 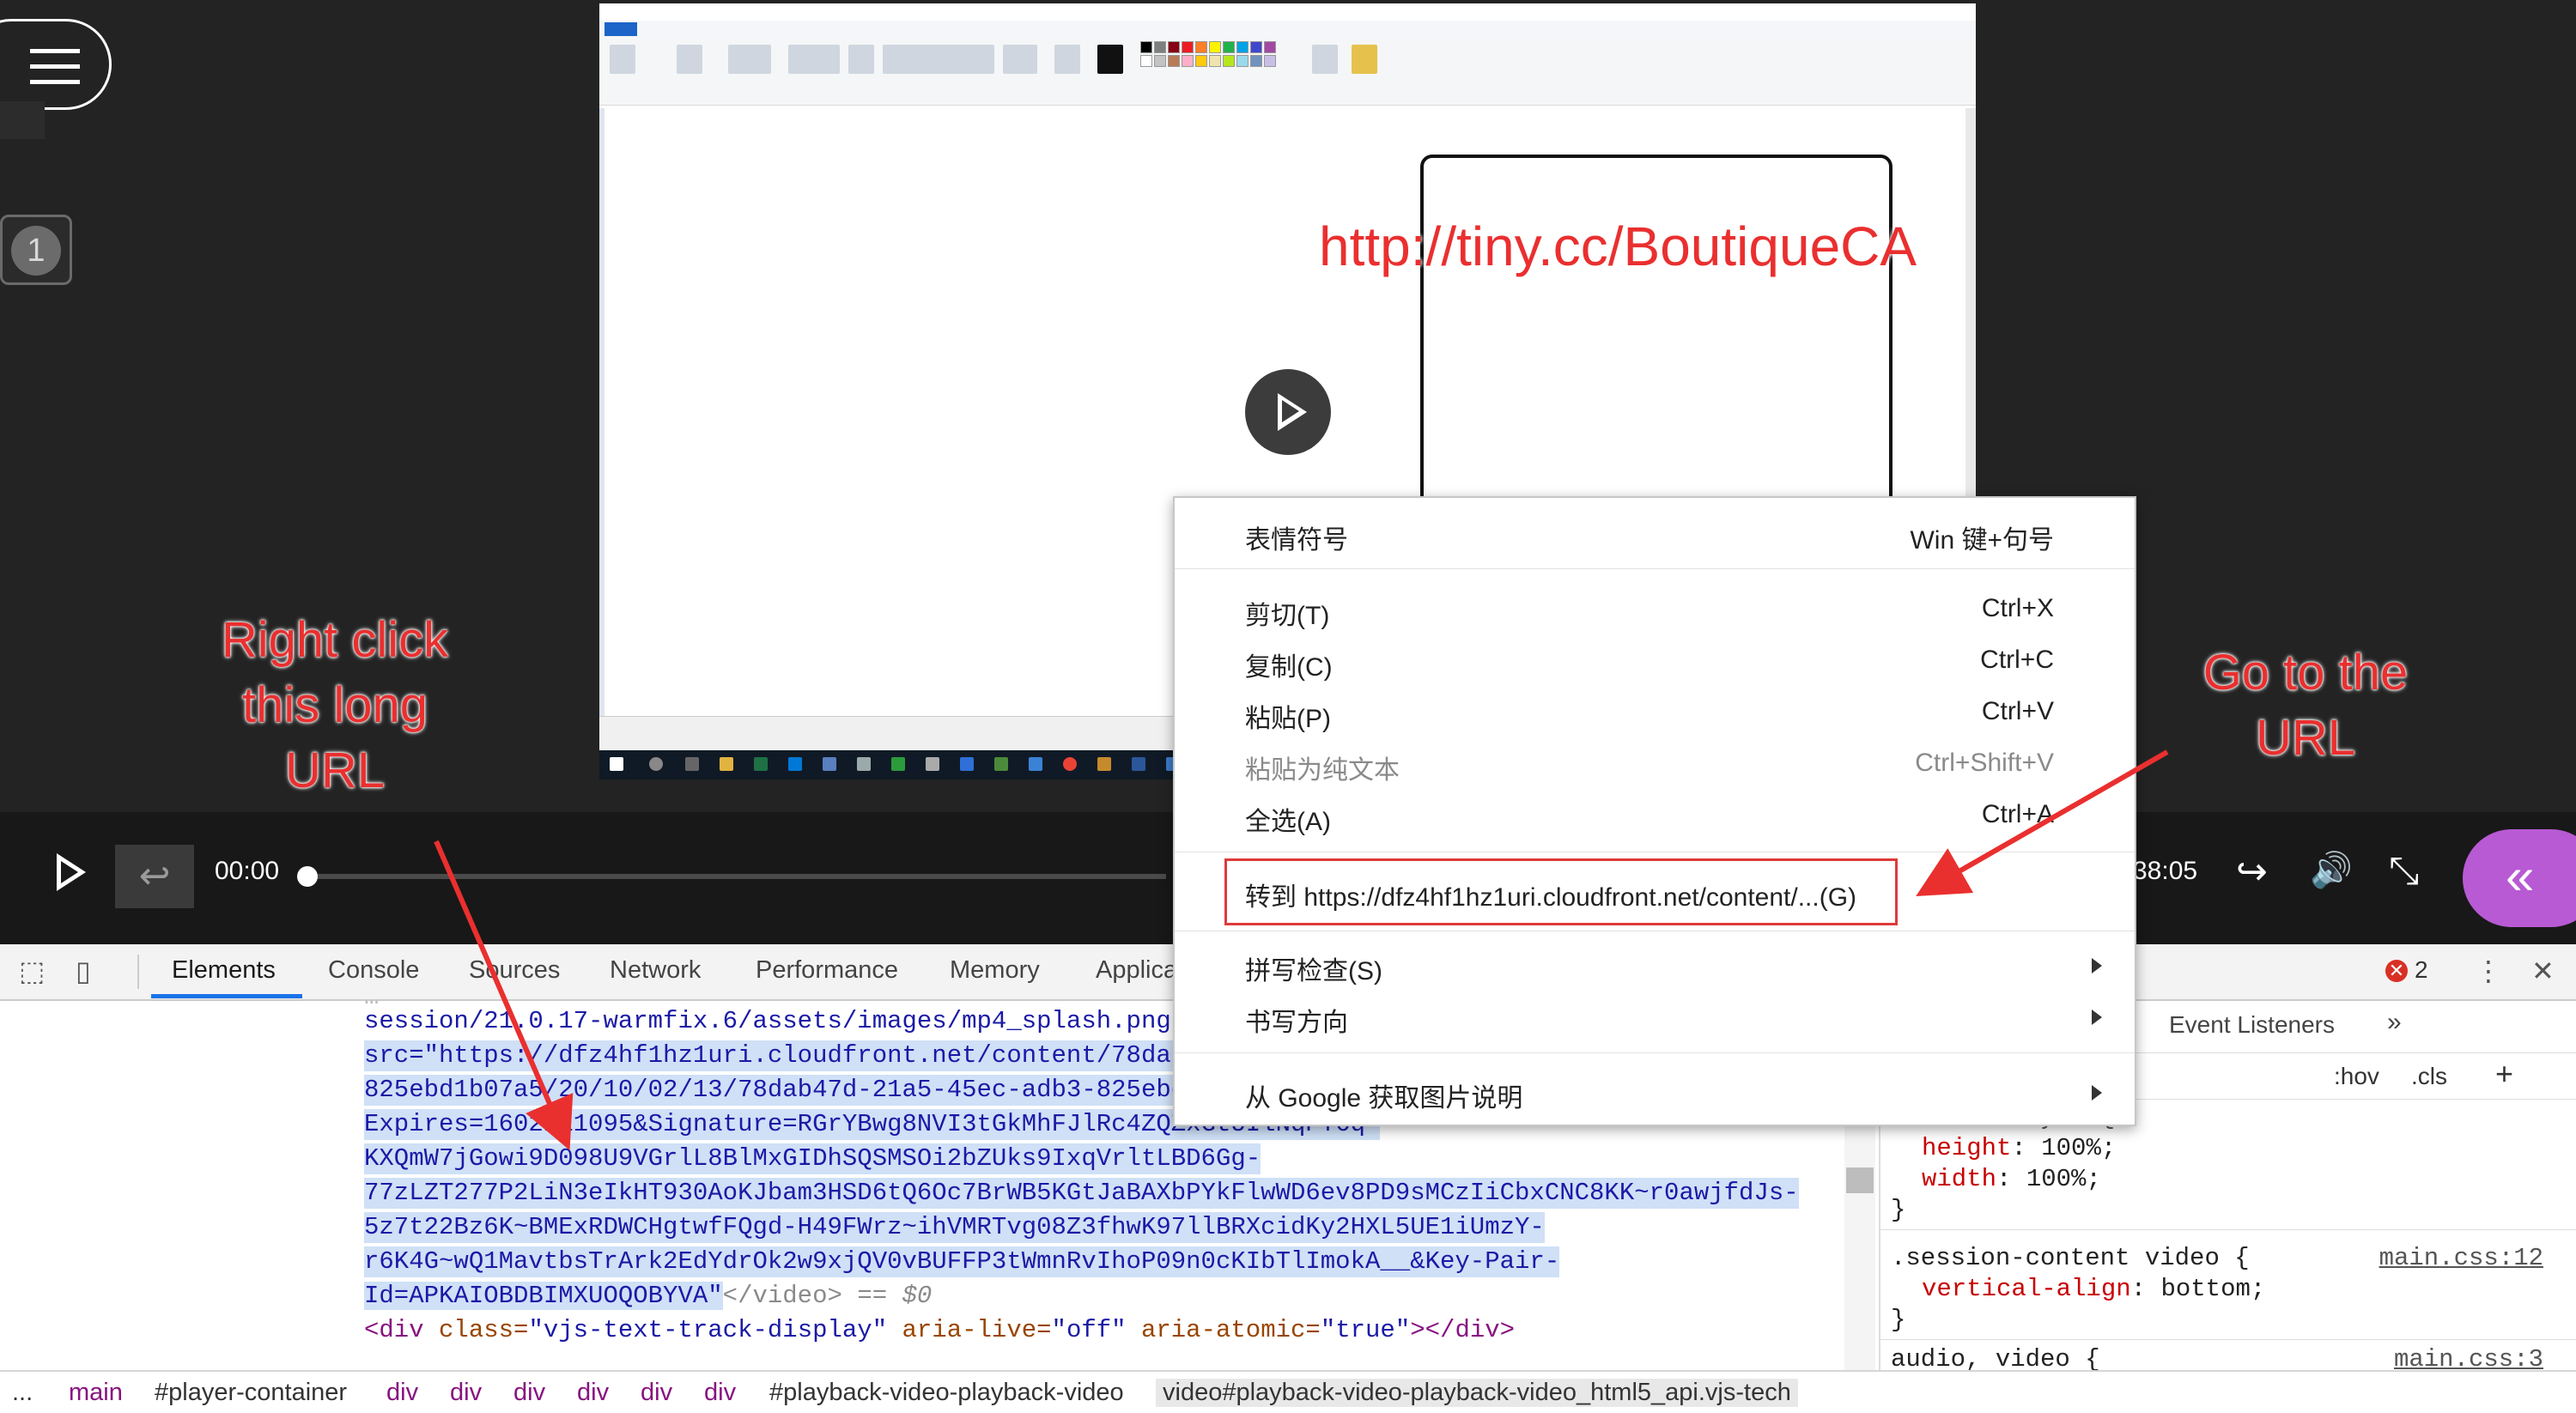 I want to click on css-close-brace: }, so click(x=1899, y=1210).